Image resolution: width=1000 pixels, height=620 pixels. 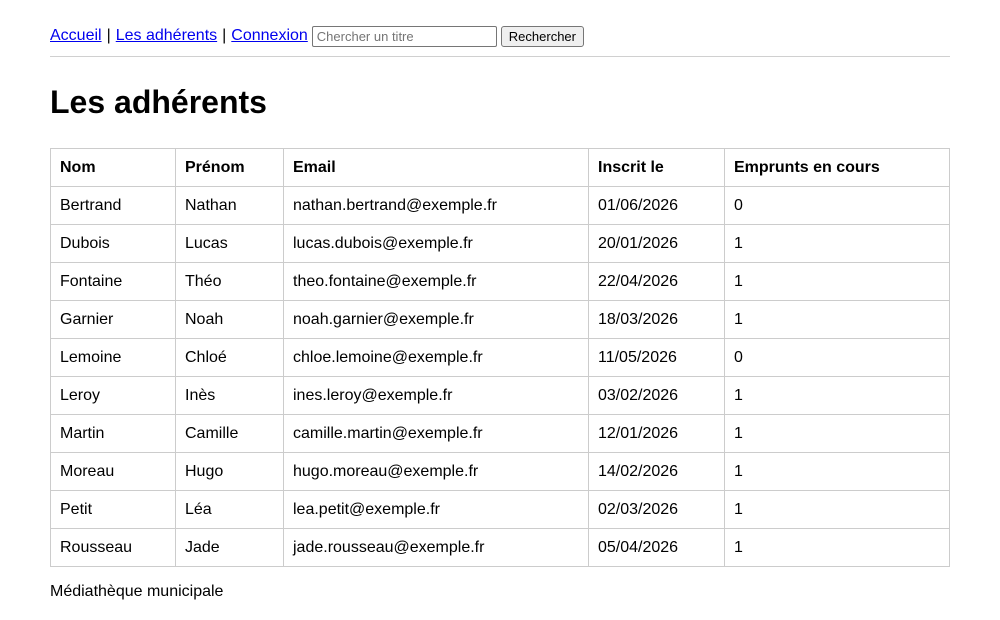 What do you see at coordinates (166, 36) in the screenshot?
I see `nav-link-members: Les adhérents` at bounding box center [166, 36].